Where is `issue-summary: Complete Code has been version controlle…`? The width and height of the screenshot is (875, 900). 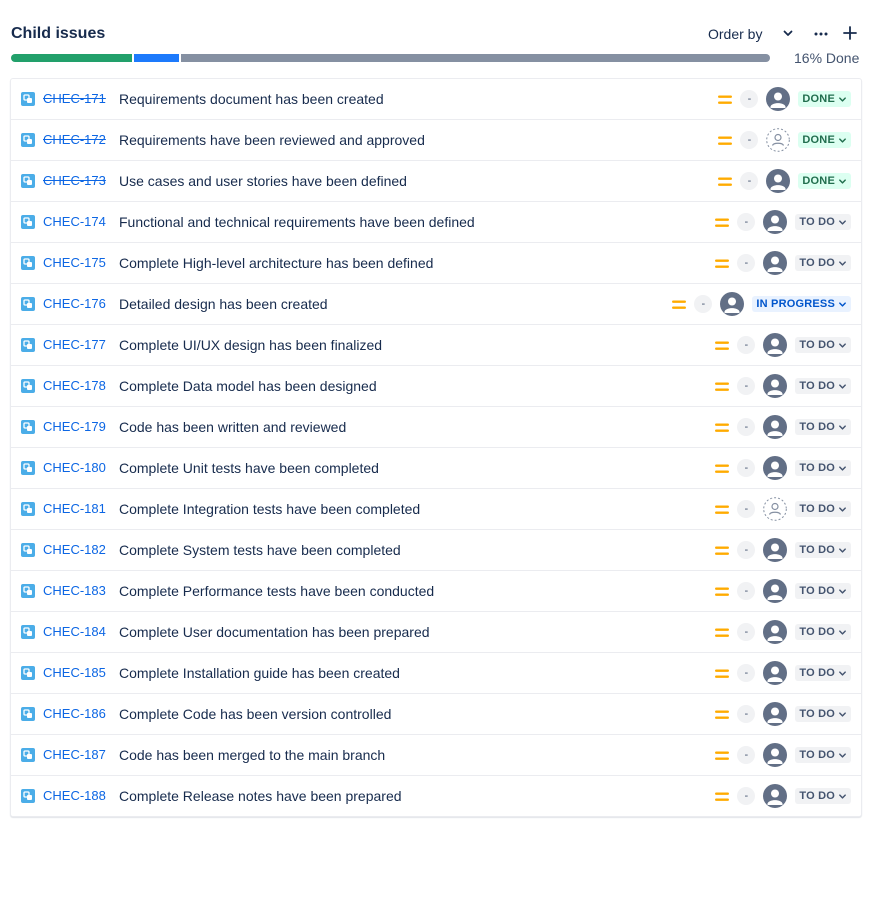 issue-summary: Complete Code has been version controlle… is located at coordinates (255, 714).